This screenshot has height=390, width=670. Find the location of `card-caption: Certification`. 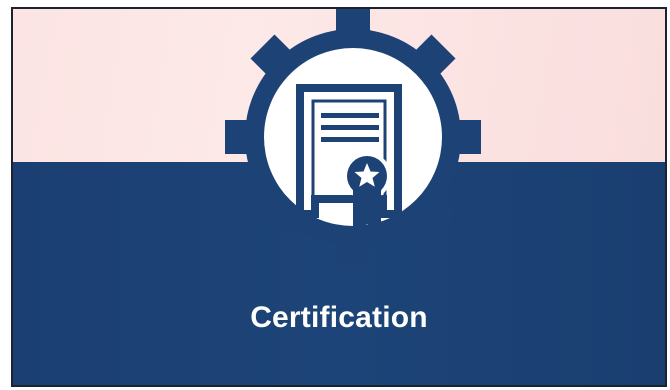

card-caption: Certification is located at coordinates (339, 317).